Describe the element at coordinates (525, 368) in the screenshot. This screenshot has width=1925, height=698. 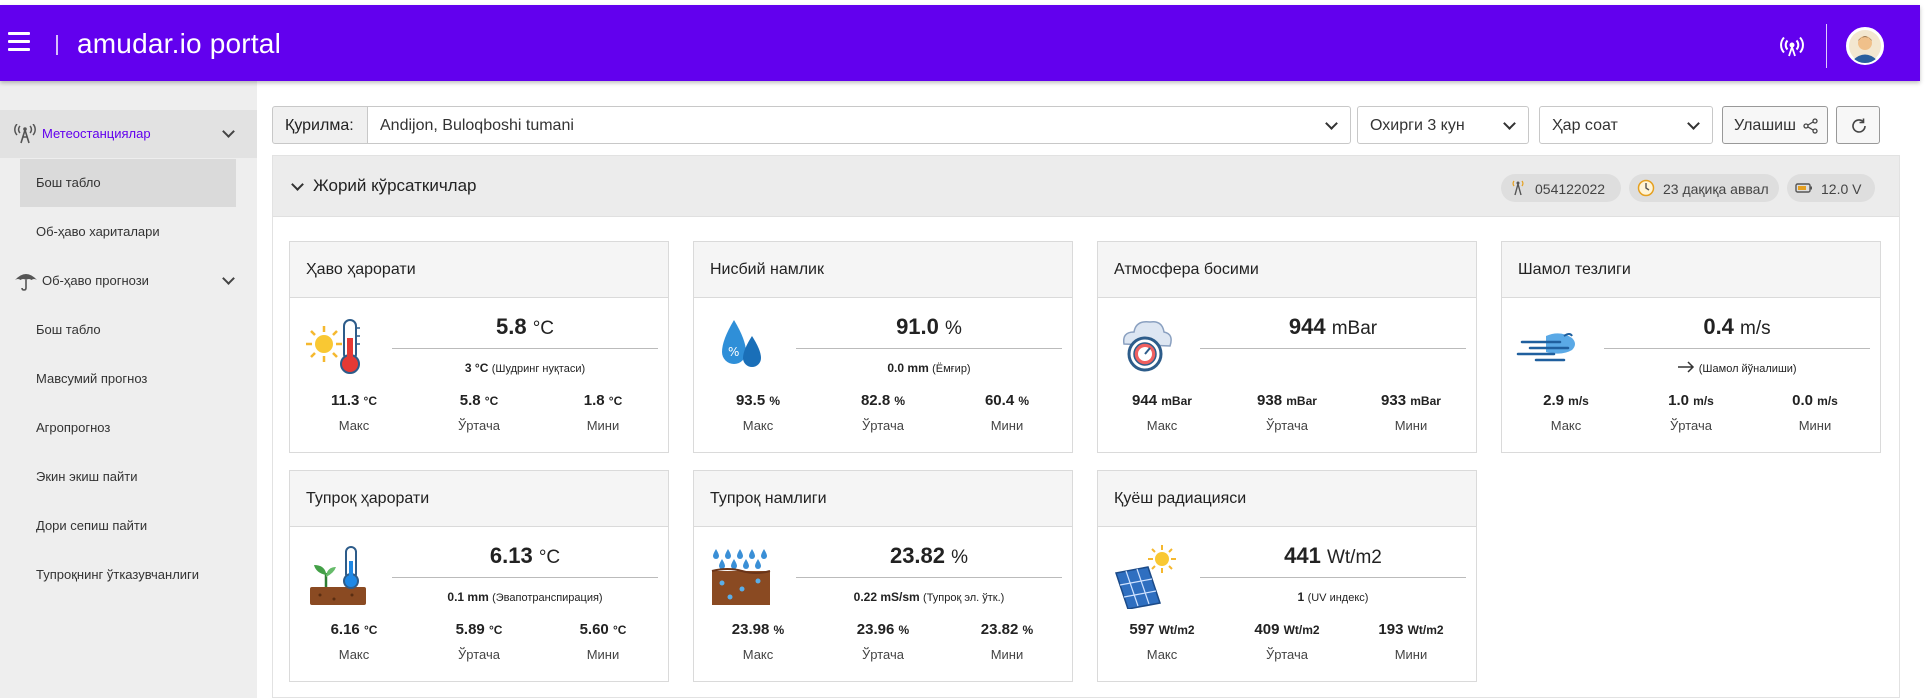
I see `dew-point: 3 °C (Шудринг нуқтаси)` at that location.